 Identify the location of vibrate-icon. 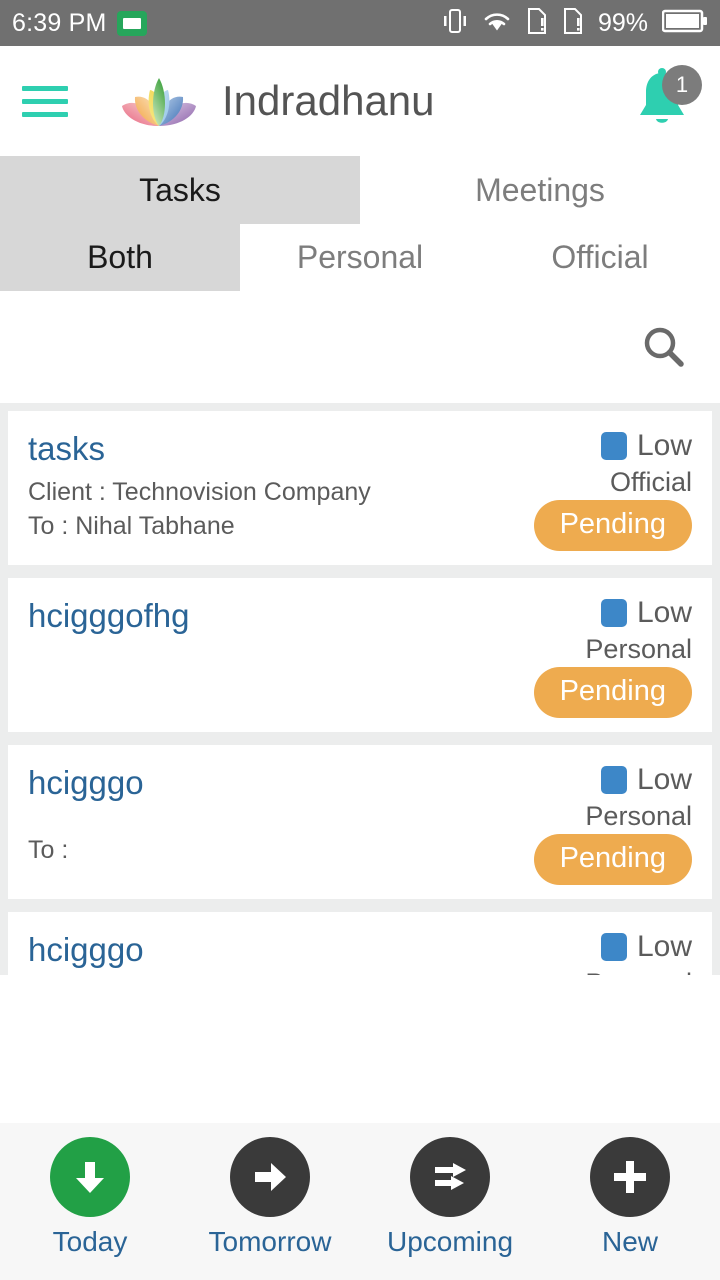
(455, 23).